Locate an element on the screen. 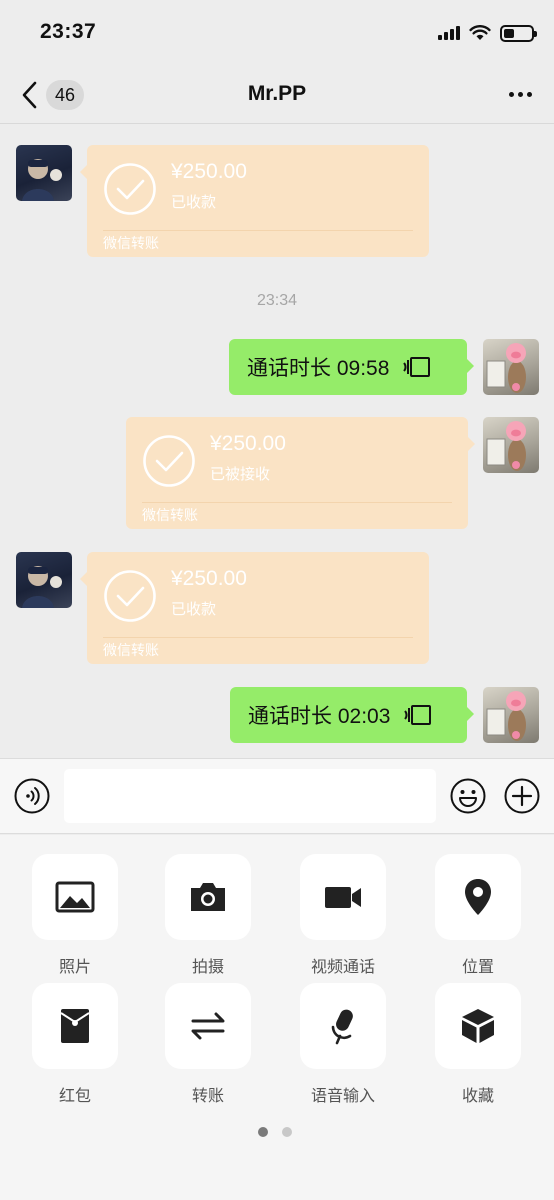 The width and height of the screenshot is (554, 1200). transfer-icon is located at coordinates (208, 1026).